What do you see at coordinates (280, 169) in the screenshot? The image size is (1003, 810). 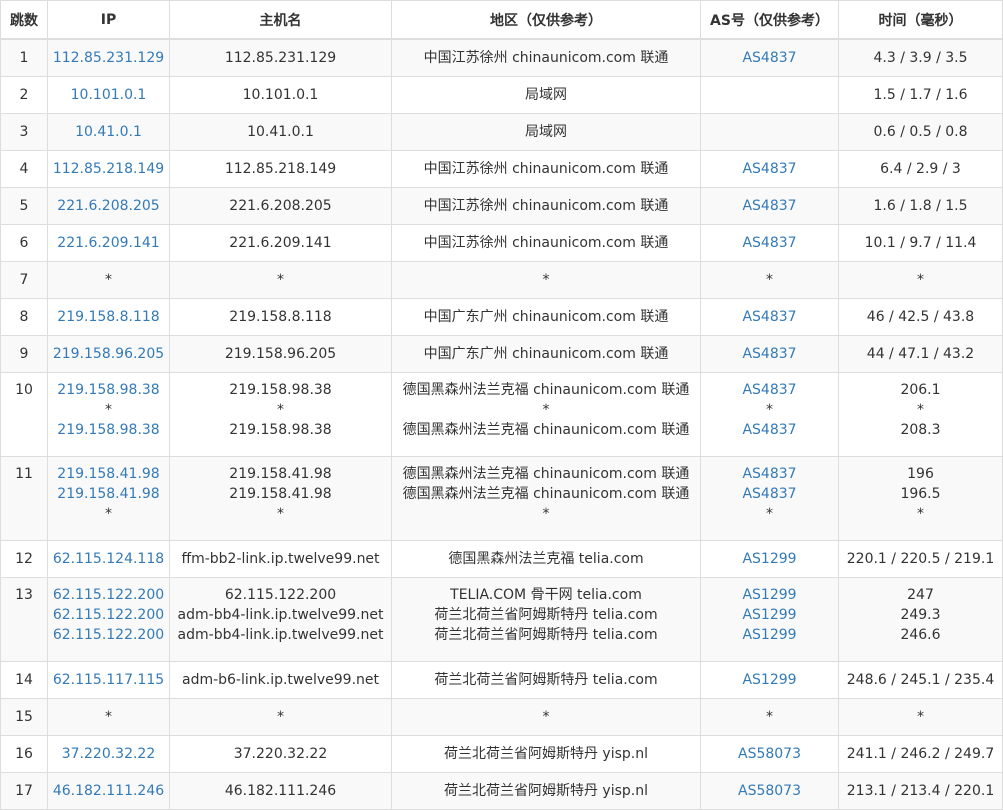 I see `hostname-cell-line: 112.85.218.149` at bounding box center [280, 169].